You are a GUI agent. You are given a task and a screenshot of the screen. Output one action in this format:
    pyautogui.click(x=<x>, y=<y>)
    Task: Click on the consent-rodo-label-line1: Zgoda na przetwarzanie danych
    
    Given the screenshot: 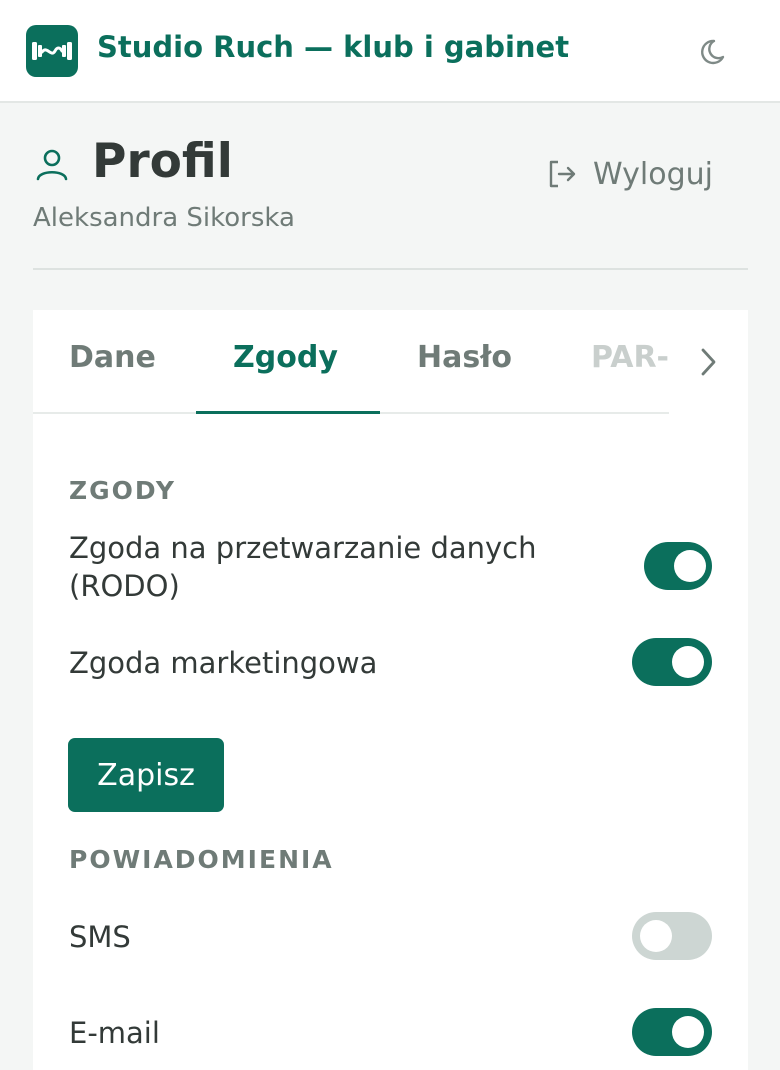 What is the action you would take?
    pyautogui.click(x=303, y=548)
    